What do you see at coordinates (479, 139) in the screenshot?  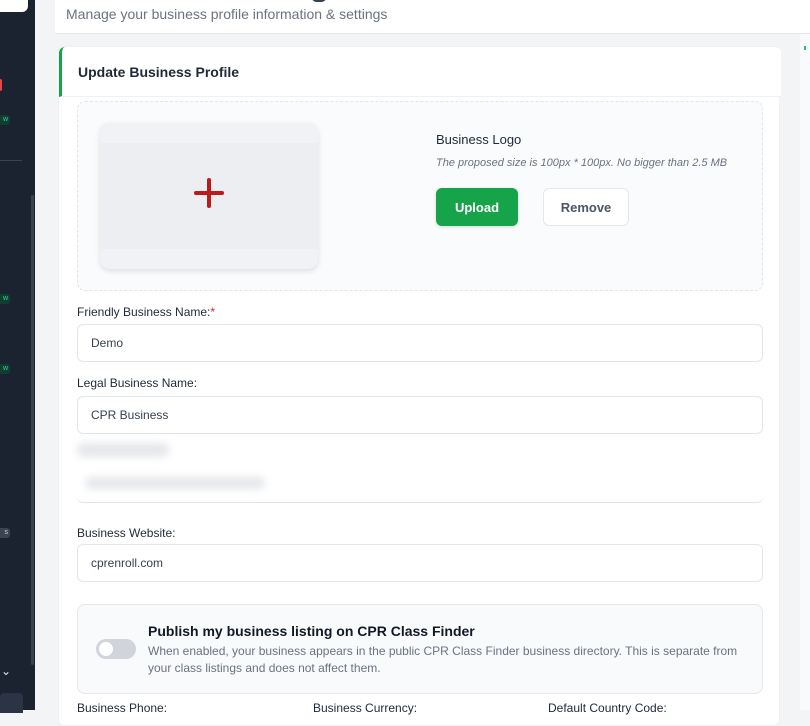 I see `logo-label: Business Logo` at bounding box center [479, 139].